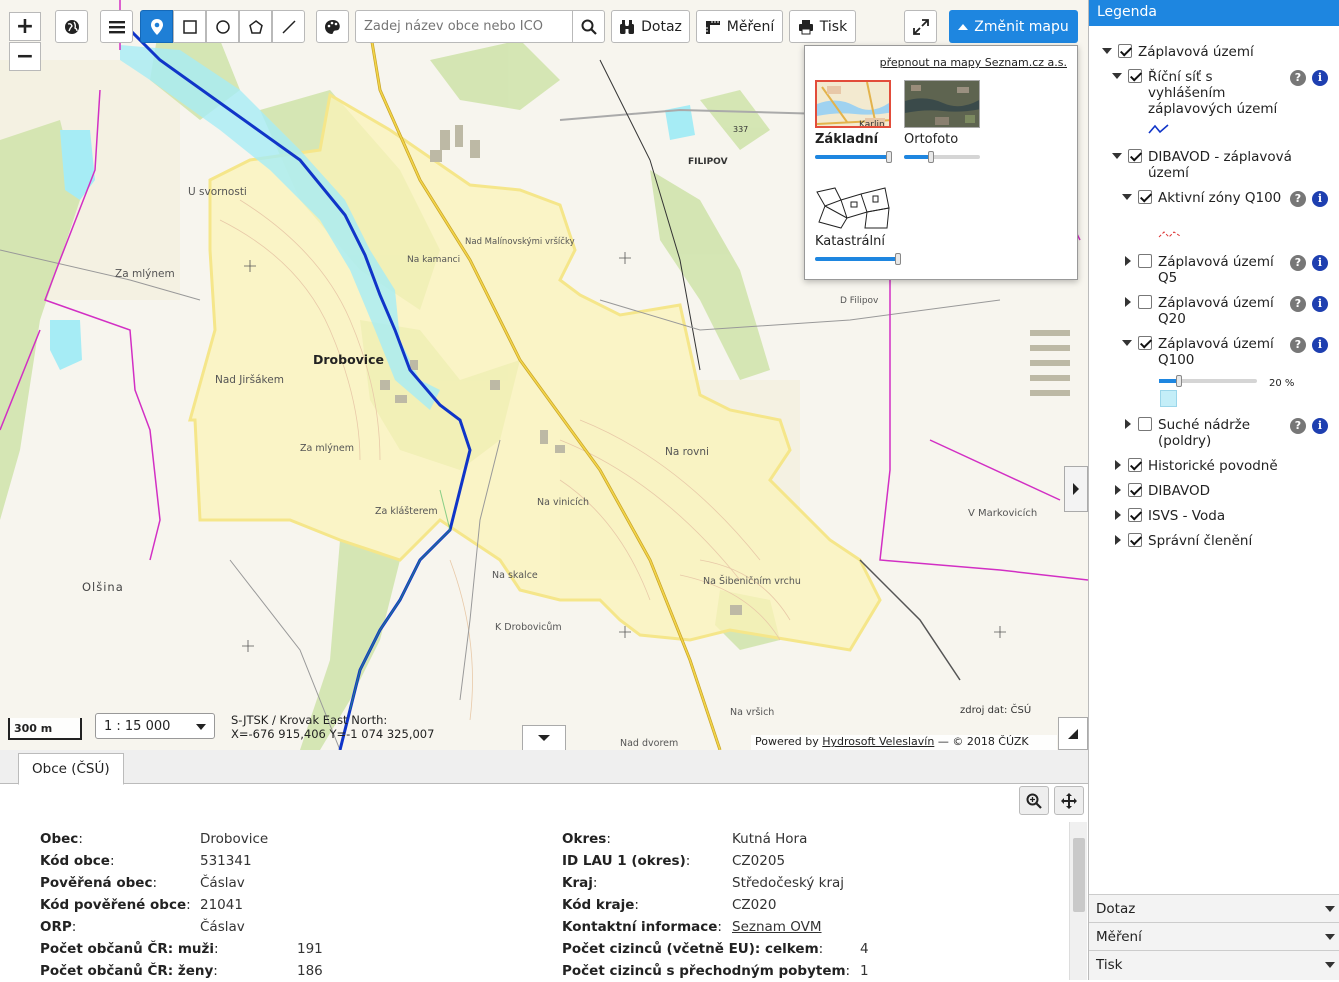  Describe the element at coordinates (464, 26) in the screenshot. I see `search-input` at that location.